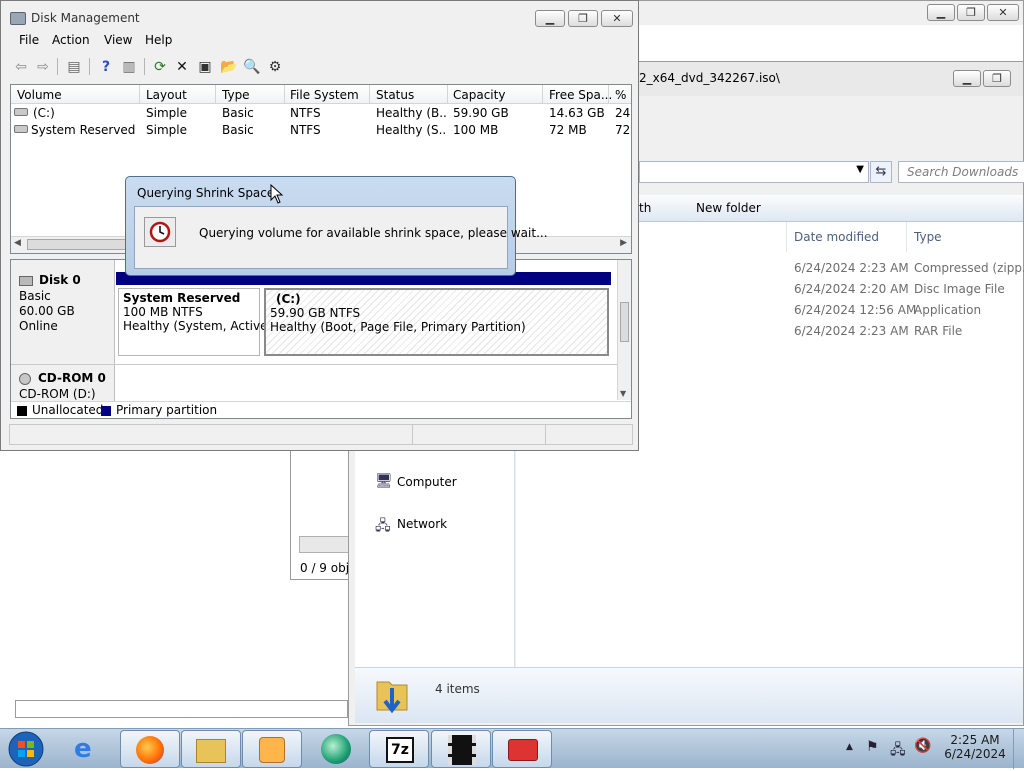  Describe the element at coordinates (150, 749) in the screenshot. I see `taskbar-firefox` at that location.